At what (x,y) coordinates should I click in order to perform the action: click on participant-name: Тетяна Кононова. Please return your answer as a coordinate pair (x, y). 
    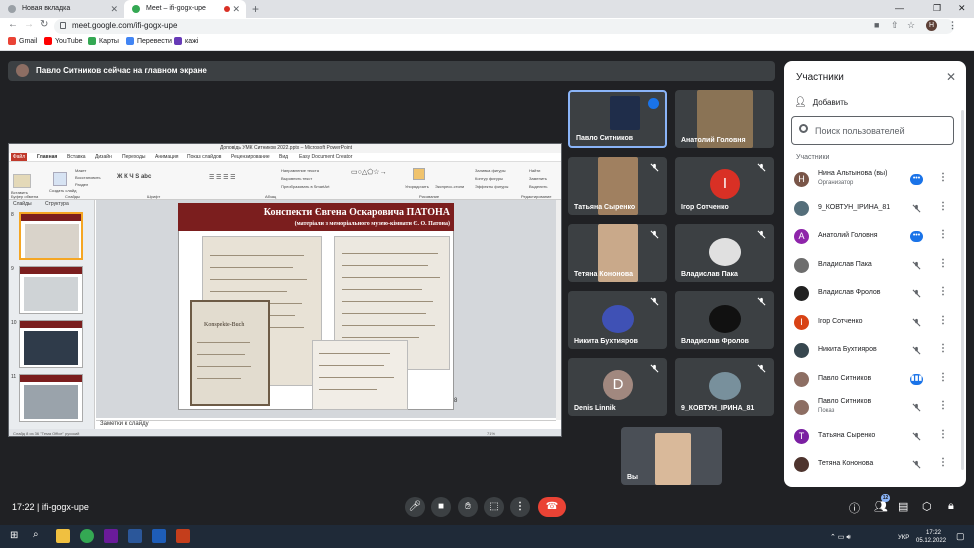
    Looking at the image, I should click on (846, 463).